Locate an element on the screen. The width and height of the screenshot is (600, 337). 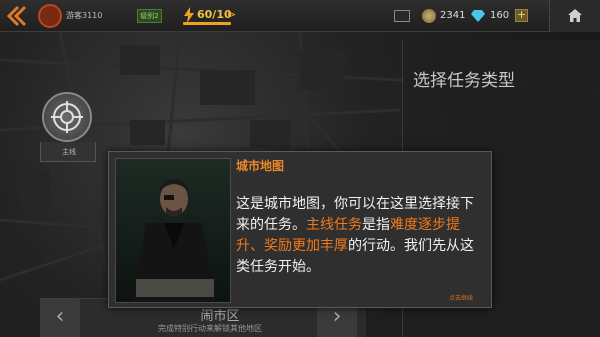
continue-hint: 点击继续 is located at coordinates (461, 297).